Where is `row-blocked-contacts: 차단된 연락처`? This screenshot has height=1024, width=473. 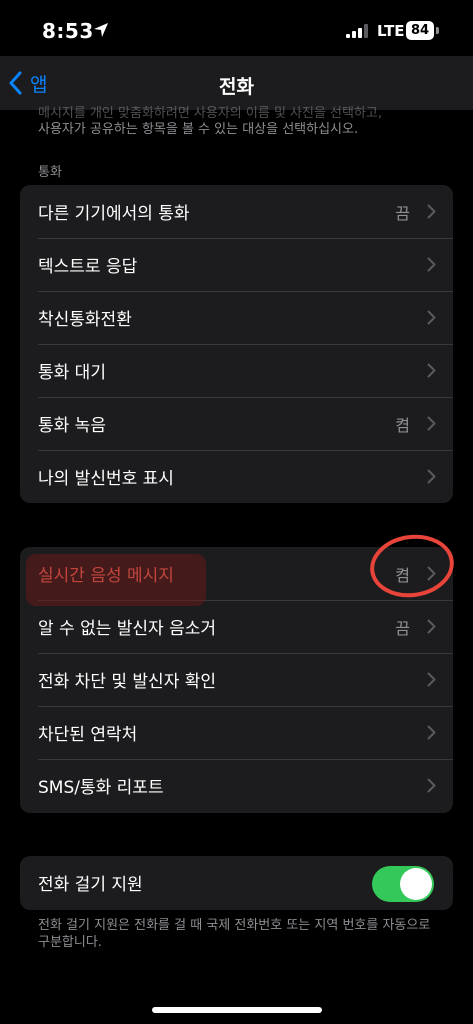
row-blocked-contacts: 차단된 연락처 is located at coordinates (236, 732).